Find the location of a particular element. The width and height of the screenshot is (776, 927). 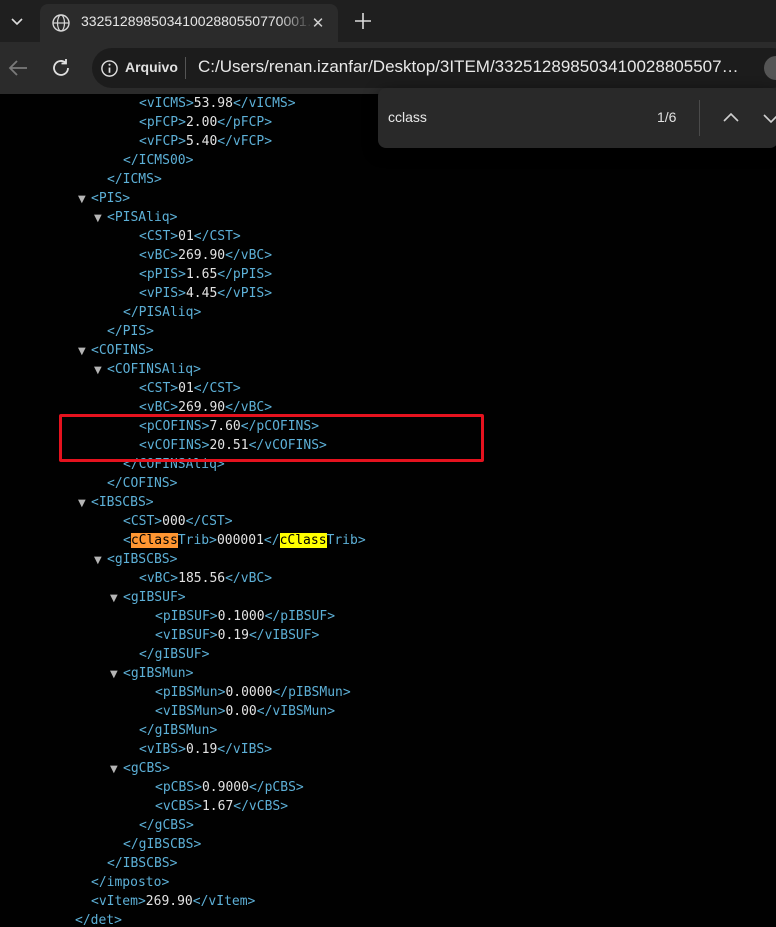

xml-line: <vIBSUF>0.19</vIBSUF> is located at coordinates (230, 635).